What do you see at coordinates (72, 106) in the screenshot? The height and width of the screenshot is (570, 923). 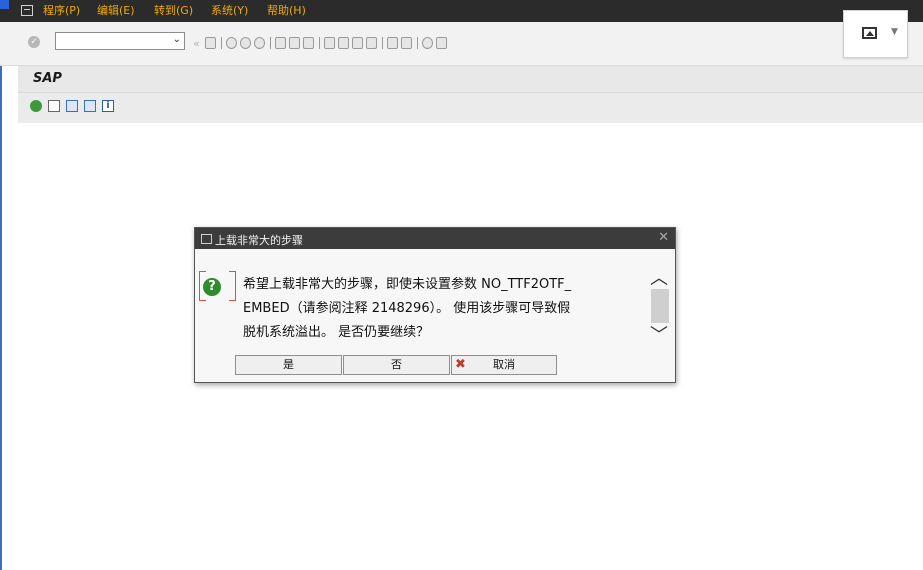 I see `display-icon` at bounding box center [72, 106].